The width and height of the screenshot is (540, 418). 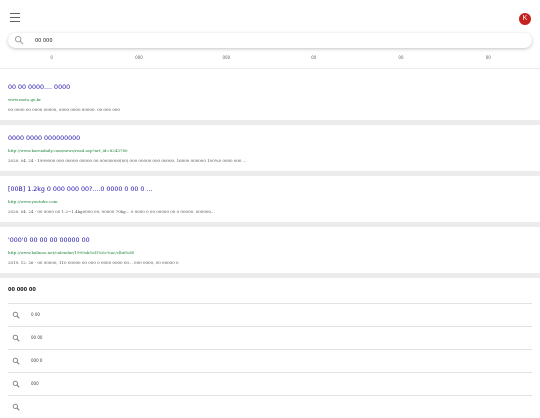 What do you see at coordinates (51, 58) in the screenshot?
I see `tab-all: 0` at bounding box center [51, 58].